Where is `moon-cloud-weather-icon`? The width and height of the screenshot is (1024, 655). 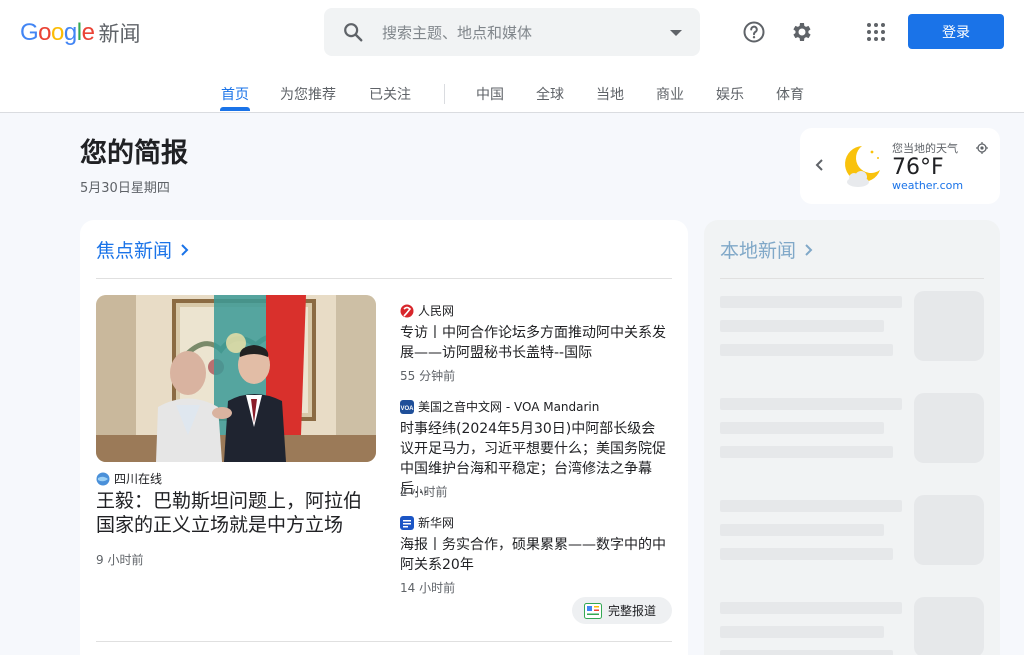
moon-cloud-weather-icon is located at coordinates (862, 166).